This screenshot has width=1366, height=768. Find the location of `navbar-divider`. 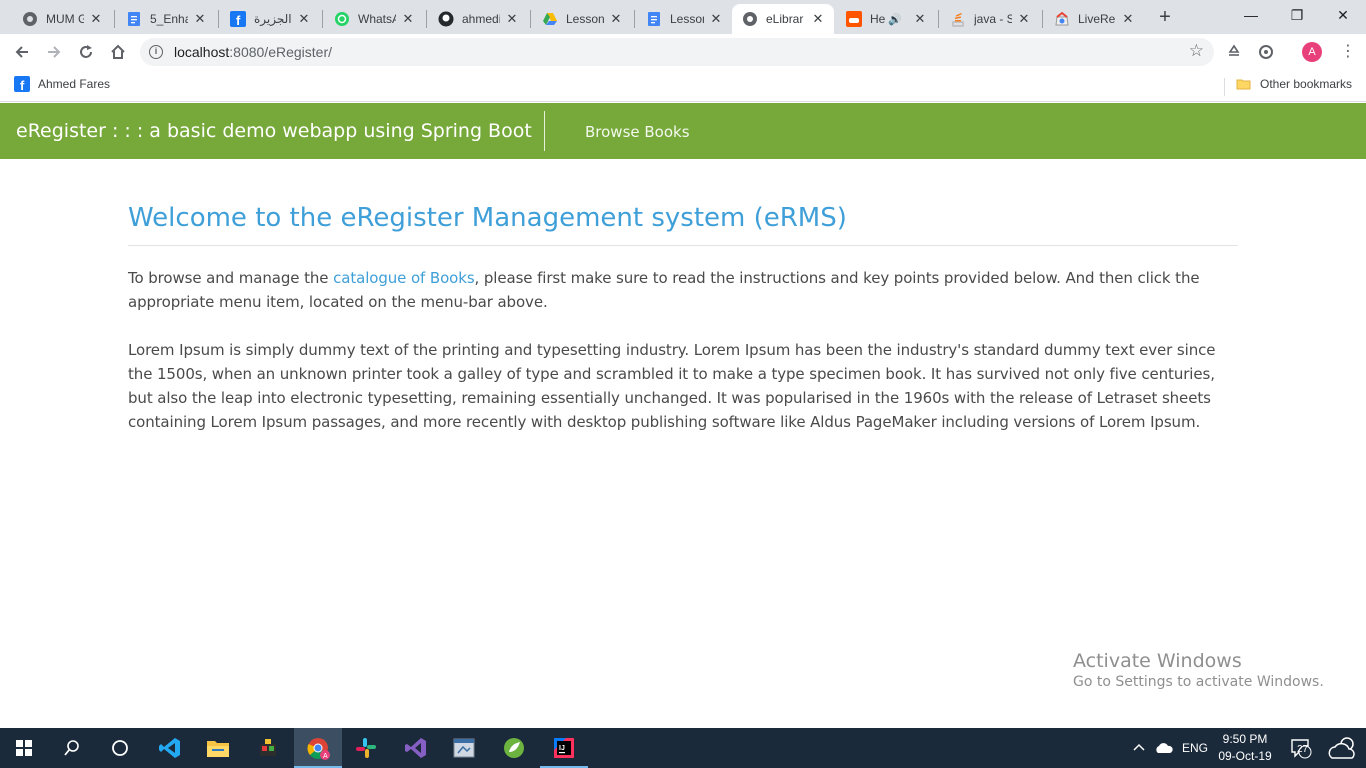

navbar-divider is located at coordinates (544, 131).